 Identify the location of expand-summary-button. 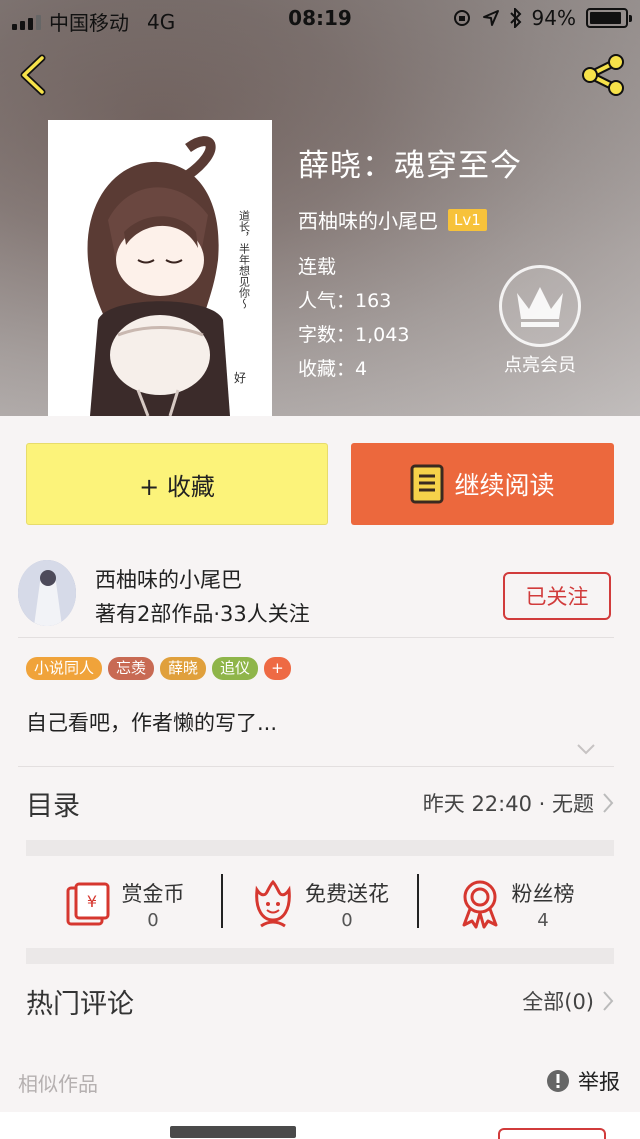
(586, 749).